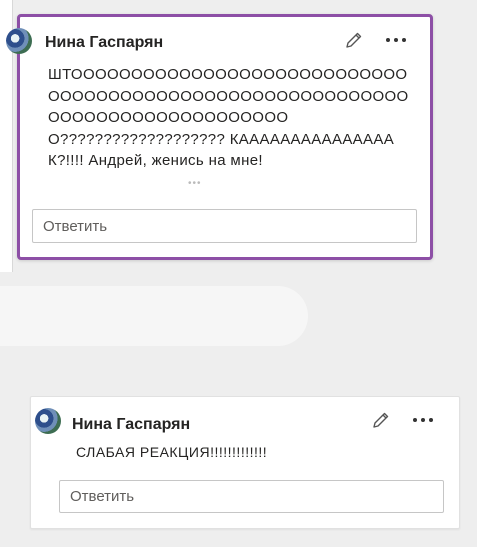 The height and width of the screenshot is (547, 477). What do you see at coordinates (154, 316) in the screenshot?
I see `selection-shadow` at bounding box center [154, 316].